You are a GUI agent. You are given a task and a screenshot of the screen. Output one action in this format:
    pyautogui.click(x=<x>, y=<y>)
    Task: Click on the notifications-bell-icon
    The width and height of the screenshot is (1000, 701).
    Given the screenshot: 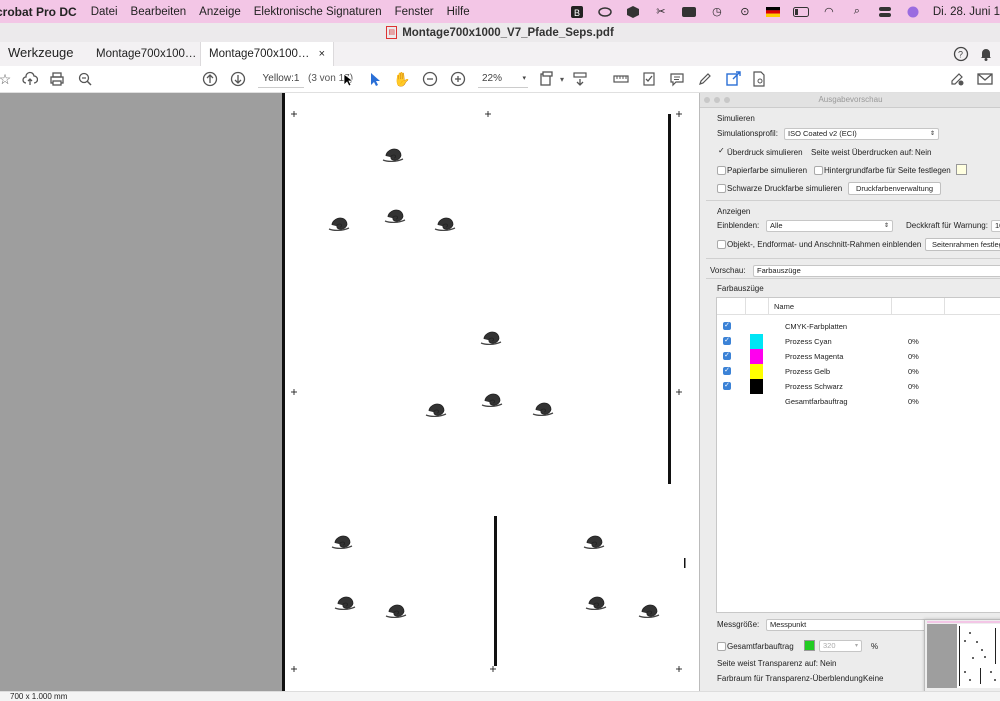 What is the action you would take?
    pyautogui.click(x=986, y=54)
    